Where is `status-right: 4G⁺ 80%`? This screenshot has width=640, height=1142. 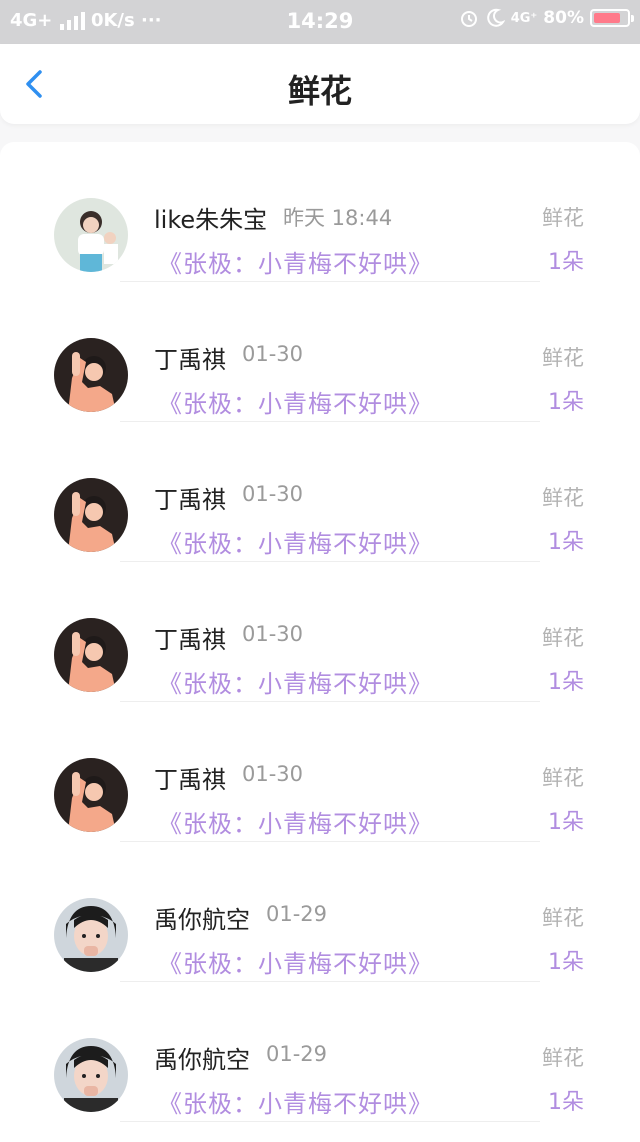 status-right: 4G⁺ 80% is located at coordinates (546, 18).